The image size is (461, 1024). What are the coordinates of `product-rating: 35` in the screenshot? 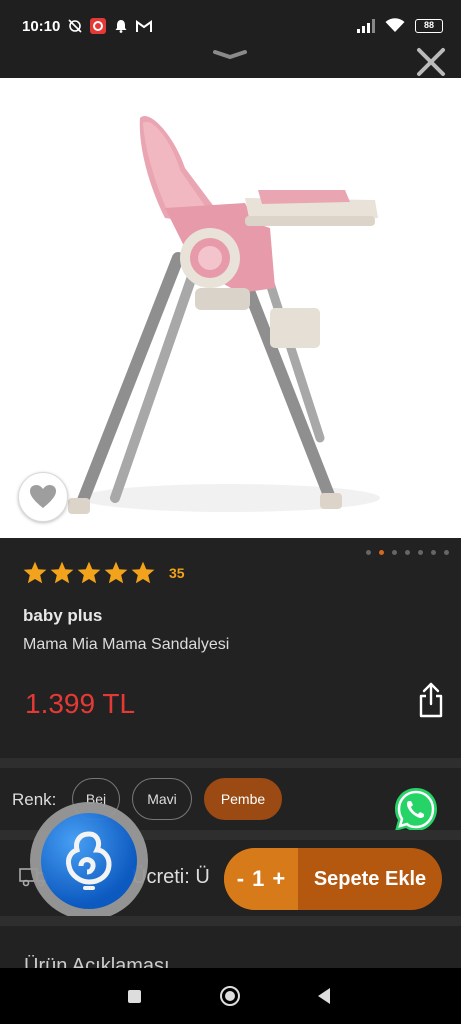 It's located at (103, 573).